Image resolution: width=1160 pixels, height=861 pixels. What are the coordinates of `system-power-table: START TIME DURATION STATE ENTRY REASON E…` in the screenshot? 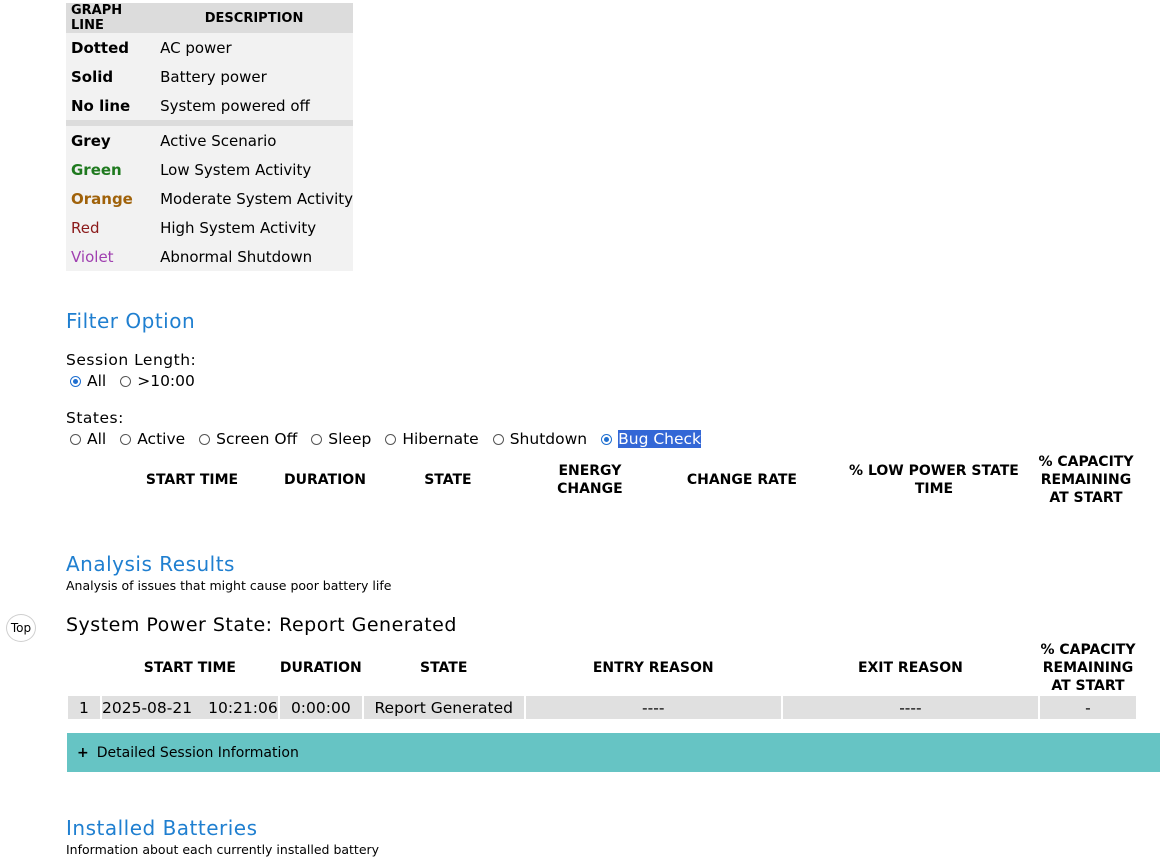 It's located at (602, 679).